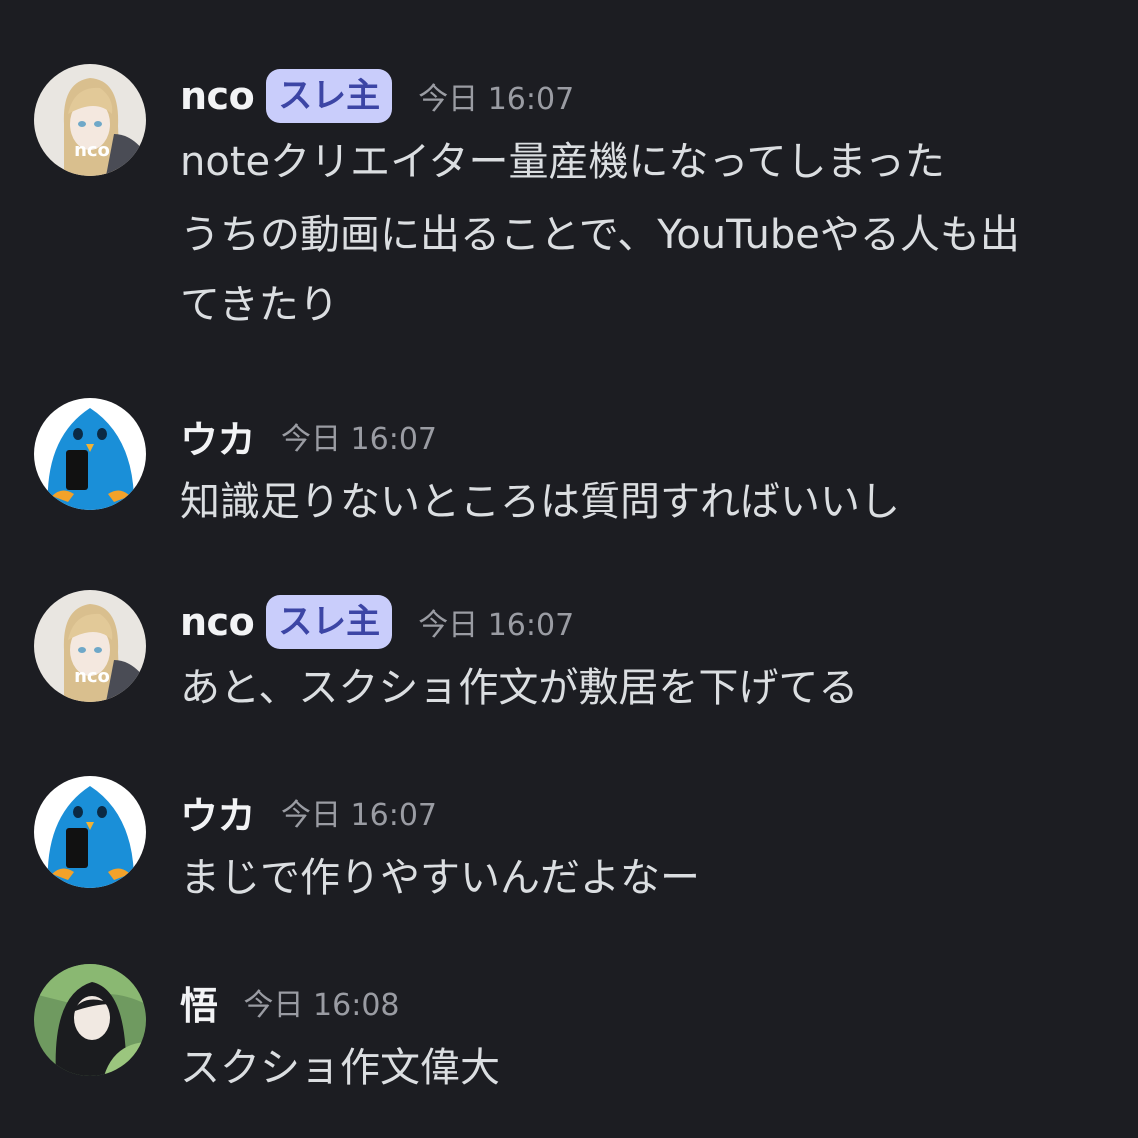  Describe the element at coordinates (600, 235) in the screenshot. I see `message-line: うちの動画に出ることで、YouTubeやる人も出` at that location.